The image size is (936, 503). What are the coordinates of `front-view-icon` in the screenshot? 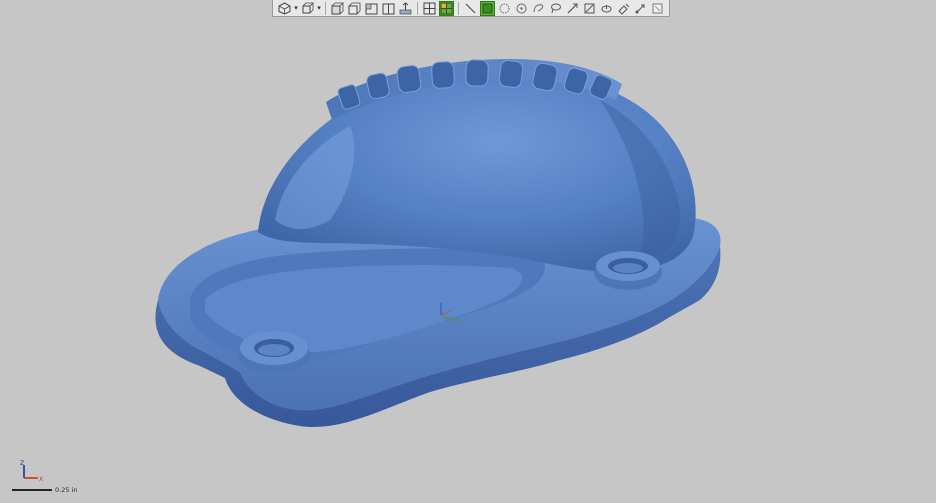 It's located at (354, 8).